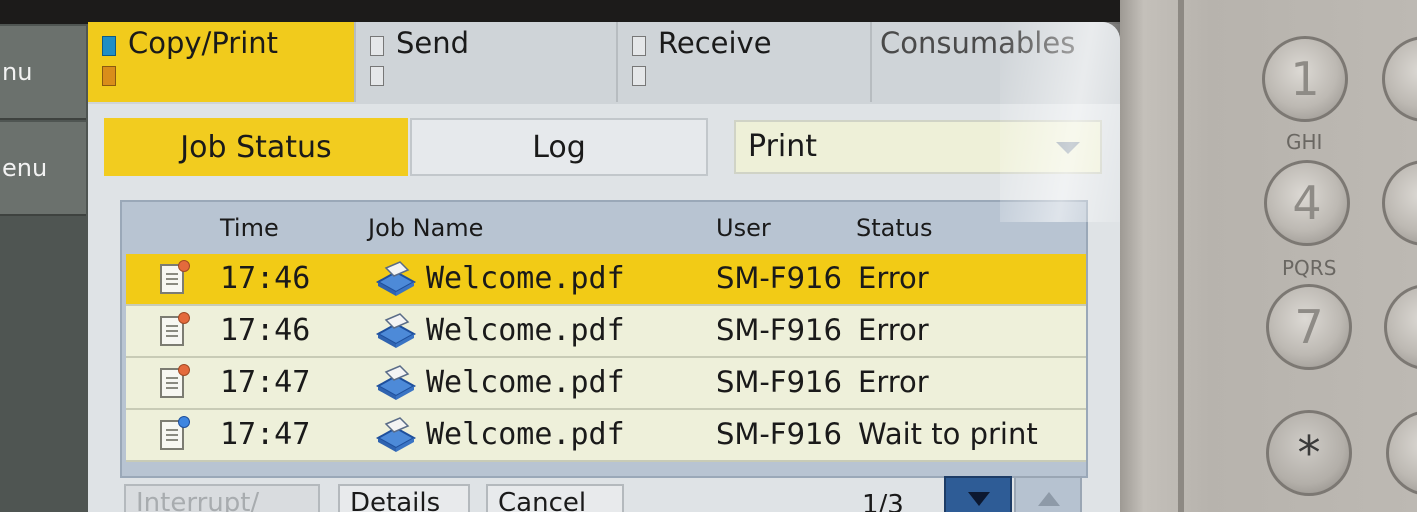 Image resolution: width=1417 pixels, height=512 pixels. I want to click on chevron-down-icon, so click(1068, 148).